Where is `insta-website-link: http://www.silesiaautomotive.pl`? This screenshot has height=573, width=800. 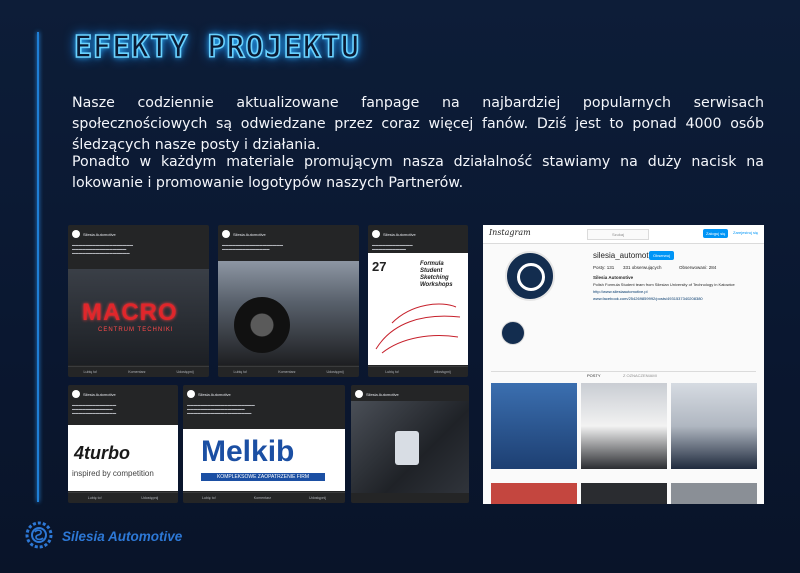
insta-website-link: http://www.silesiaautomotive.pl is located at coordinates (620, 291).